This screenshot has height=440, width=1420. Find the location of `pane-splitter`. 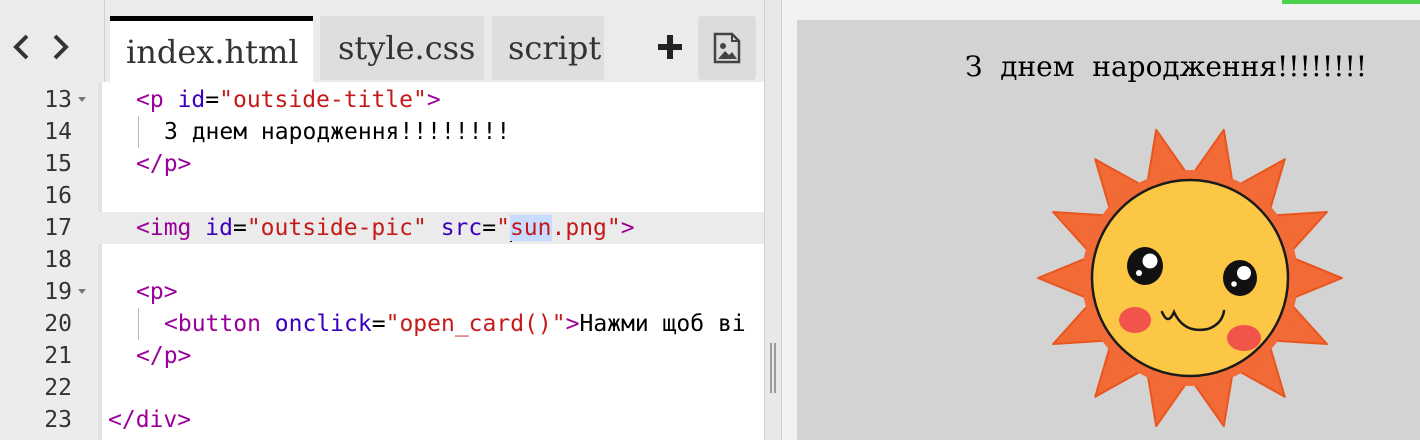

pane-splitter is located at coordinates (773, 220).